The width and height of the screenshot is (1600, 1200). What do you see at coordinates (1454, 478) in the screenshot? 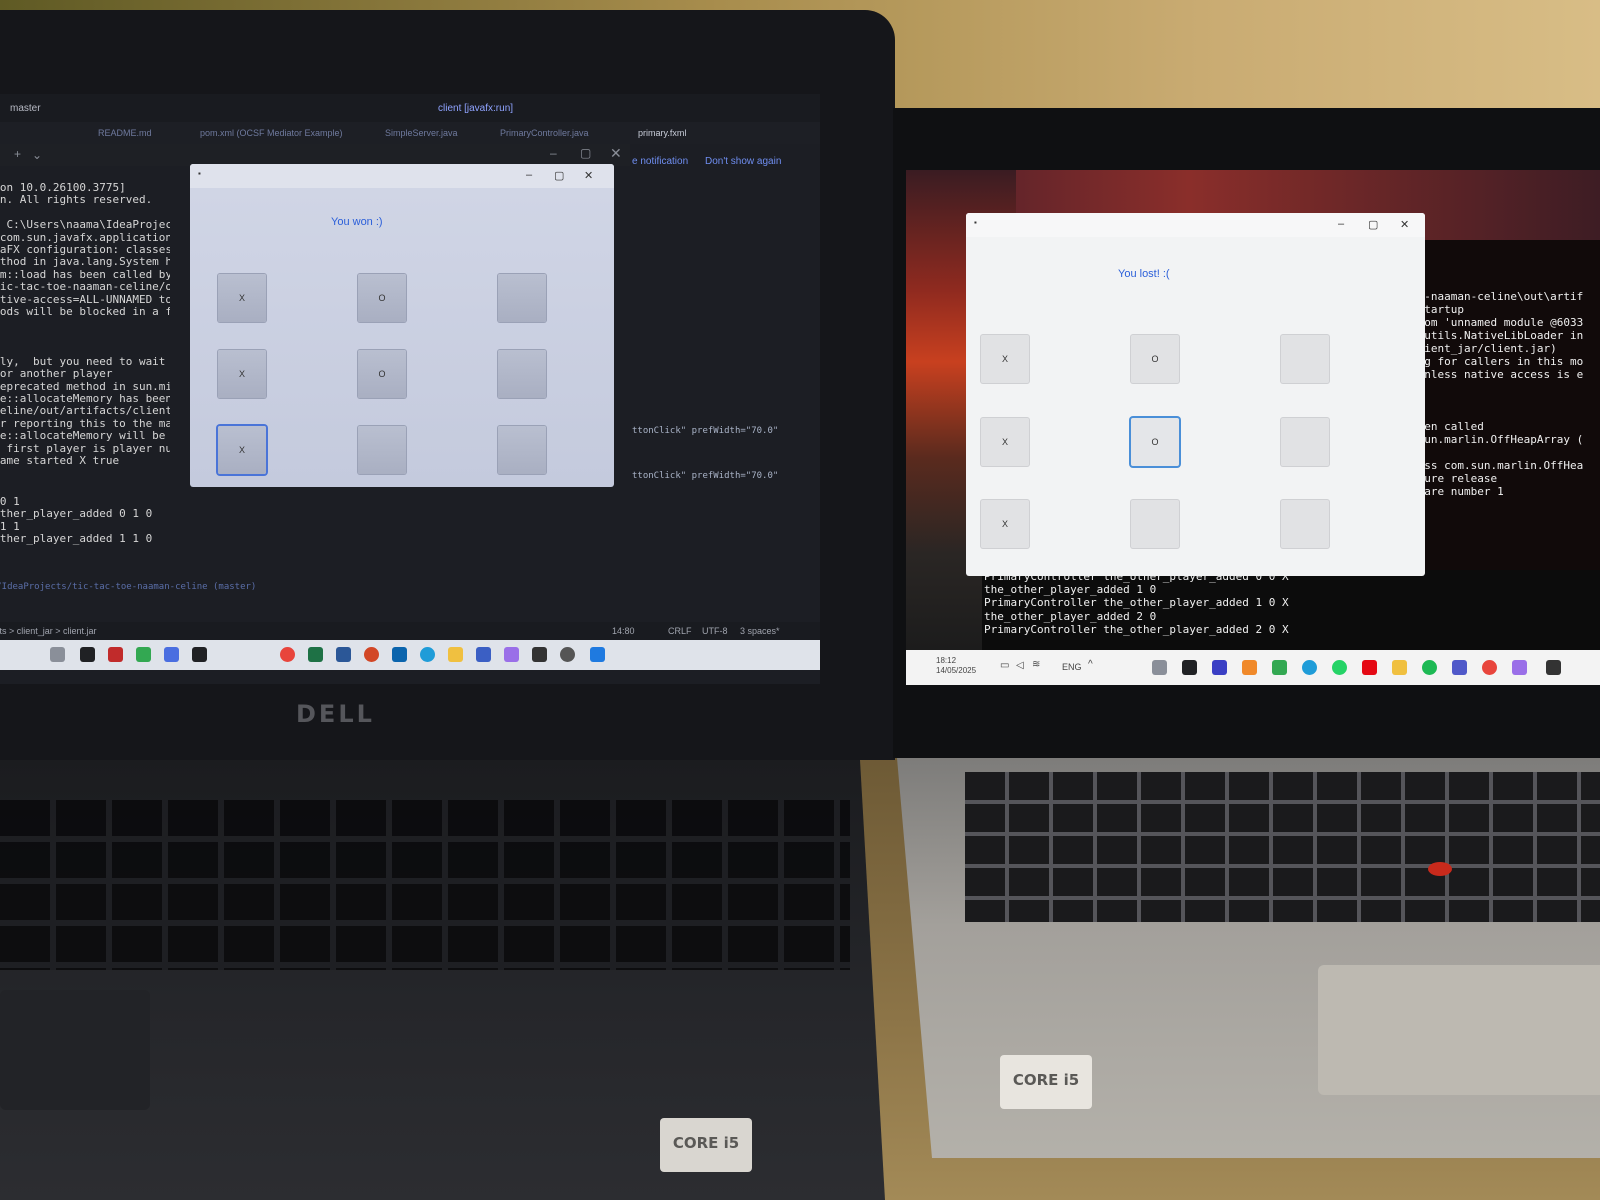
I see `terminal-line: uture release` at bounding box center [1454, 478].